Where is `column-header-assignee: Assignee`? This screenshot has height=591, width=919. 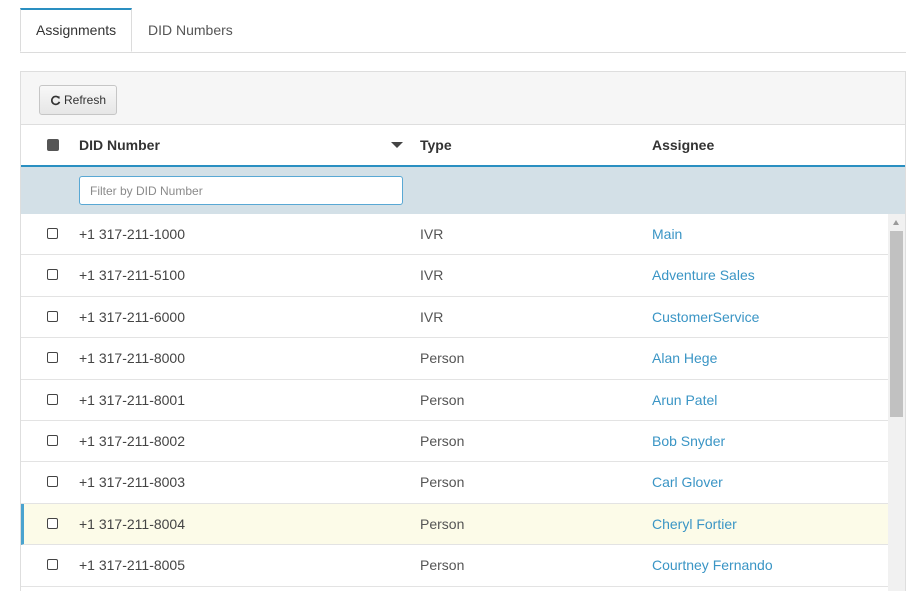 column-header-assignee: Assignee is located at coordinates (683, 145).